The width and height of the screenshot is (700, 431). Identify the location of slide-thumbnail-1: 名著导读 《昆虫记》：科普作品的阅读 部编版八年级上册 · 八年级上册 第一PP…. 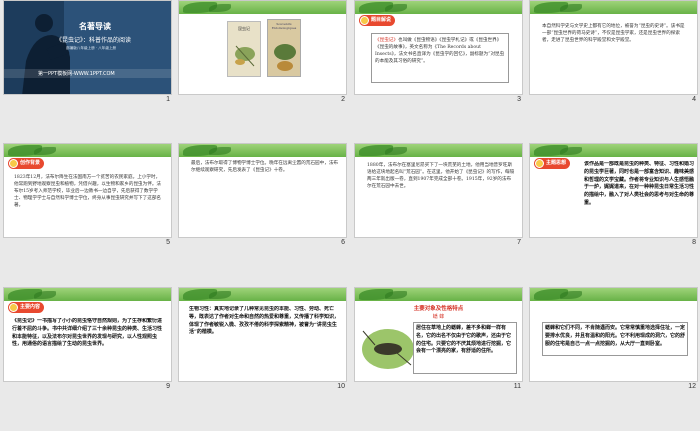
(87, 52).